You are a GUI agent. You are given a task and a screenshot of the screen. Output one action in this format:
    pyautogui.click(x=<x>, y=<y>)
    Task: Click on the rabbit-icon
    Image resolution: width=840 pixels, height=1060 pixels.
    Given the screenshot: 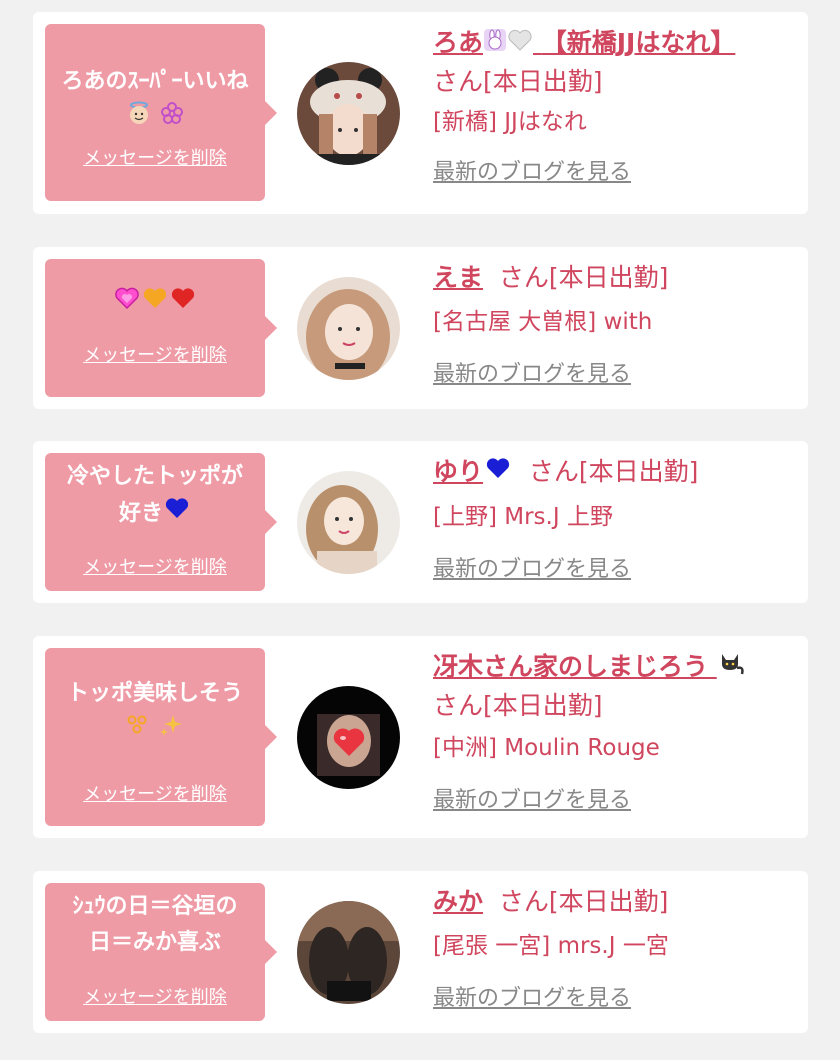 What is the action you would take?
    pyautogui.click(x=495, y=44)
    